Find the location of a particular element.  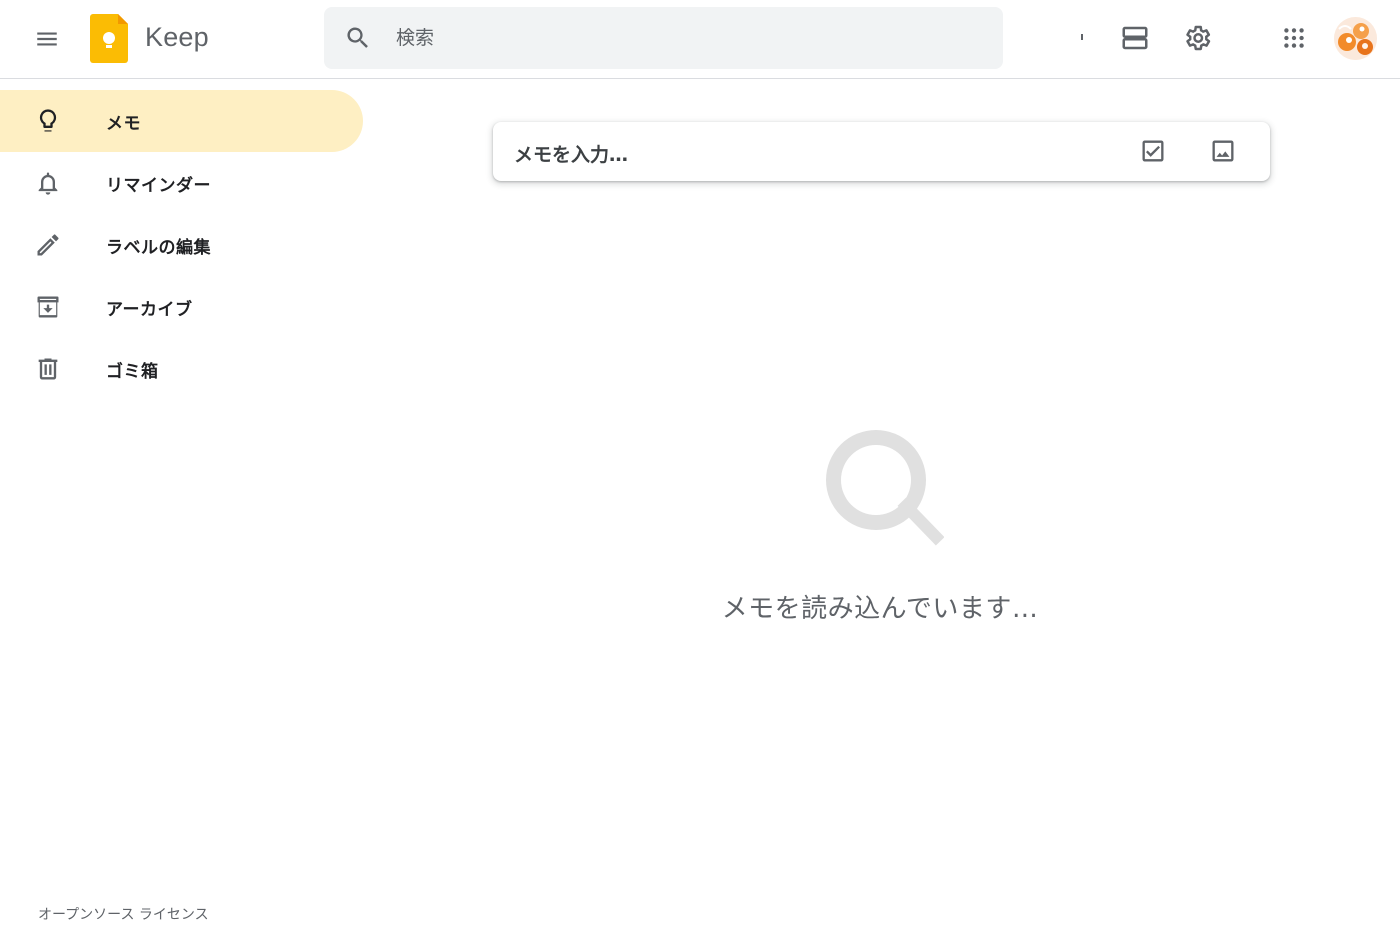

sidebar-item-label: ゴミ箱 is located at coordinates (132, 372).